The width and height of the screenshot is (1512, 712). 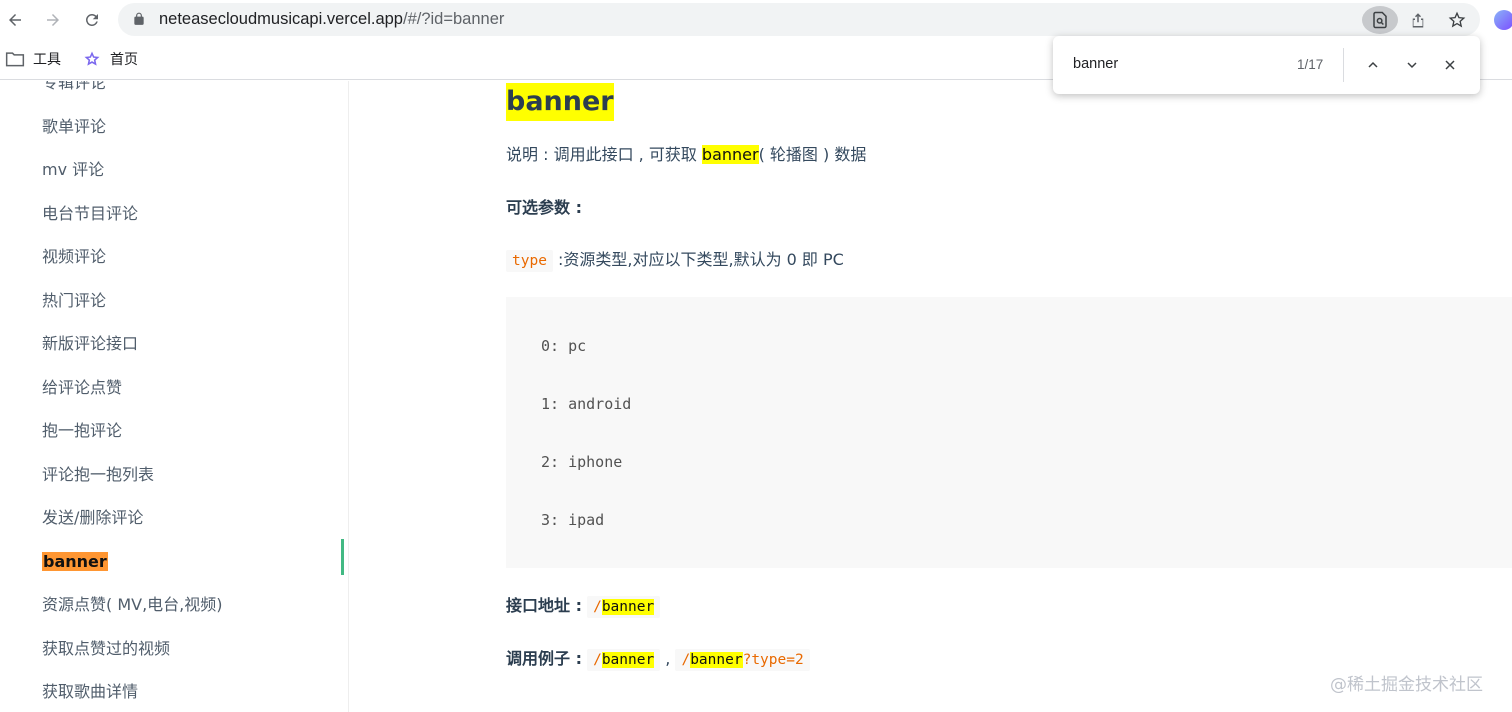 I want to click on sidebar-item-label: 电台节目评论, so click(x=90, y=213).